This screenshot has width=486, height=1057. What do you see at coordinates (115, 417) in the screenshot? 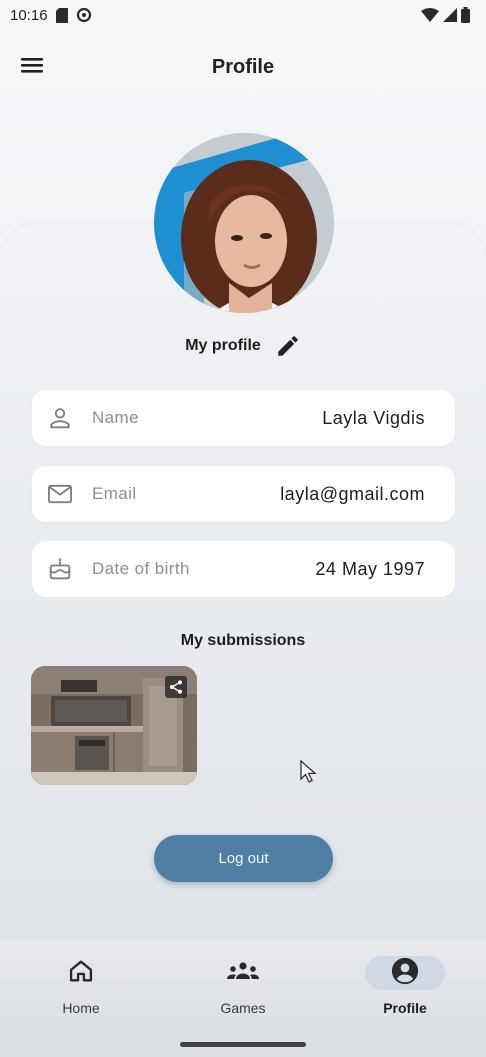
I see `name-label: Name` at bounding box center [115, 417].